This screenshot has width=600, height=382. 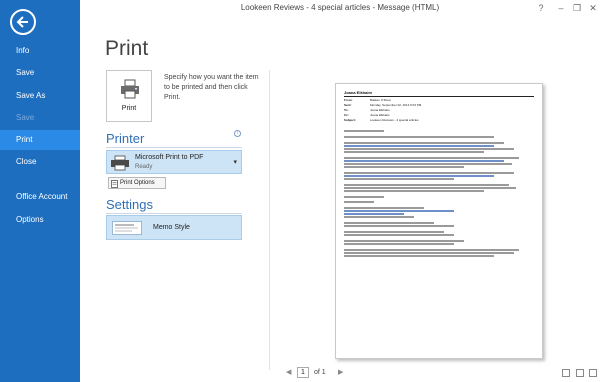 What do you see at coordinates (561, 8) in the screenshot?
I see `minimize-icon: –` at bounding box center [561, 8].